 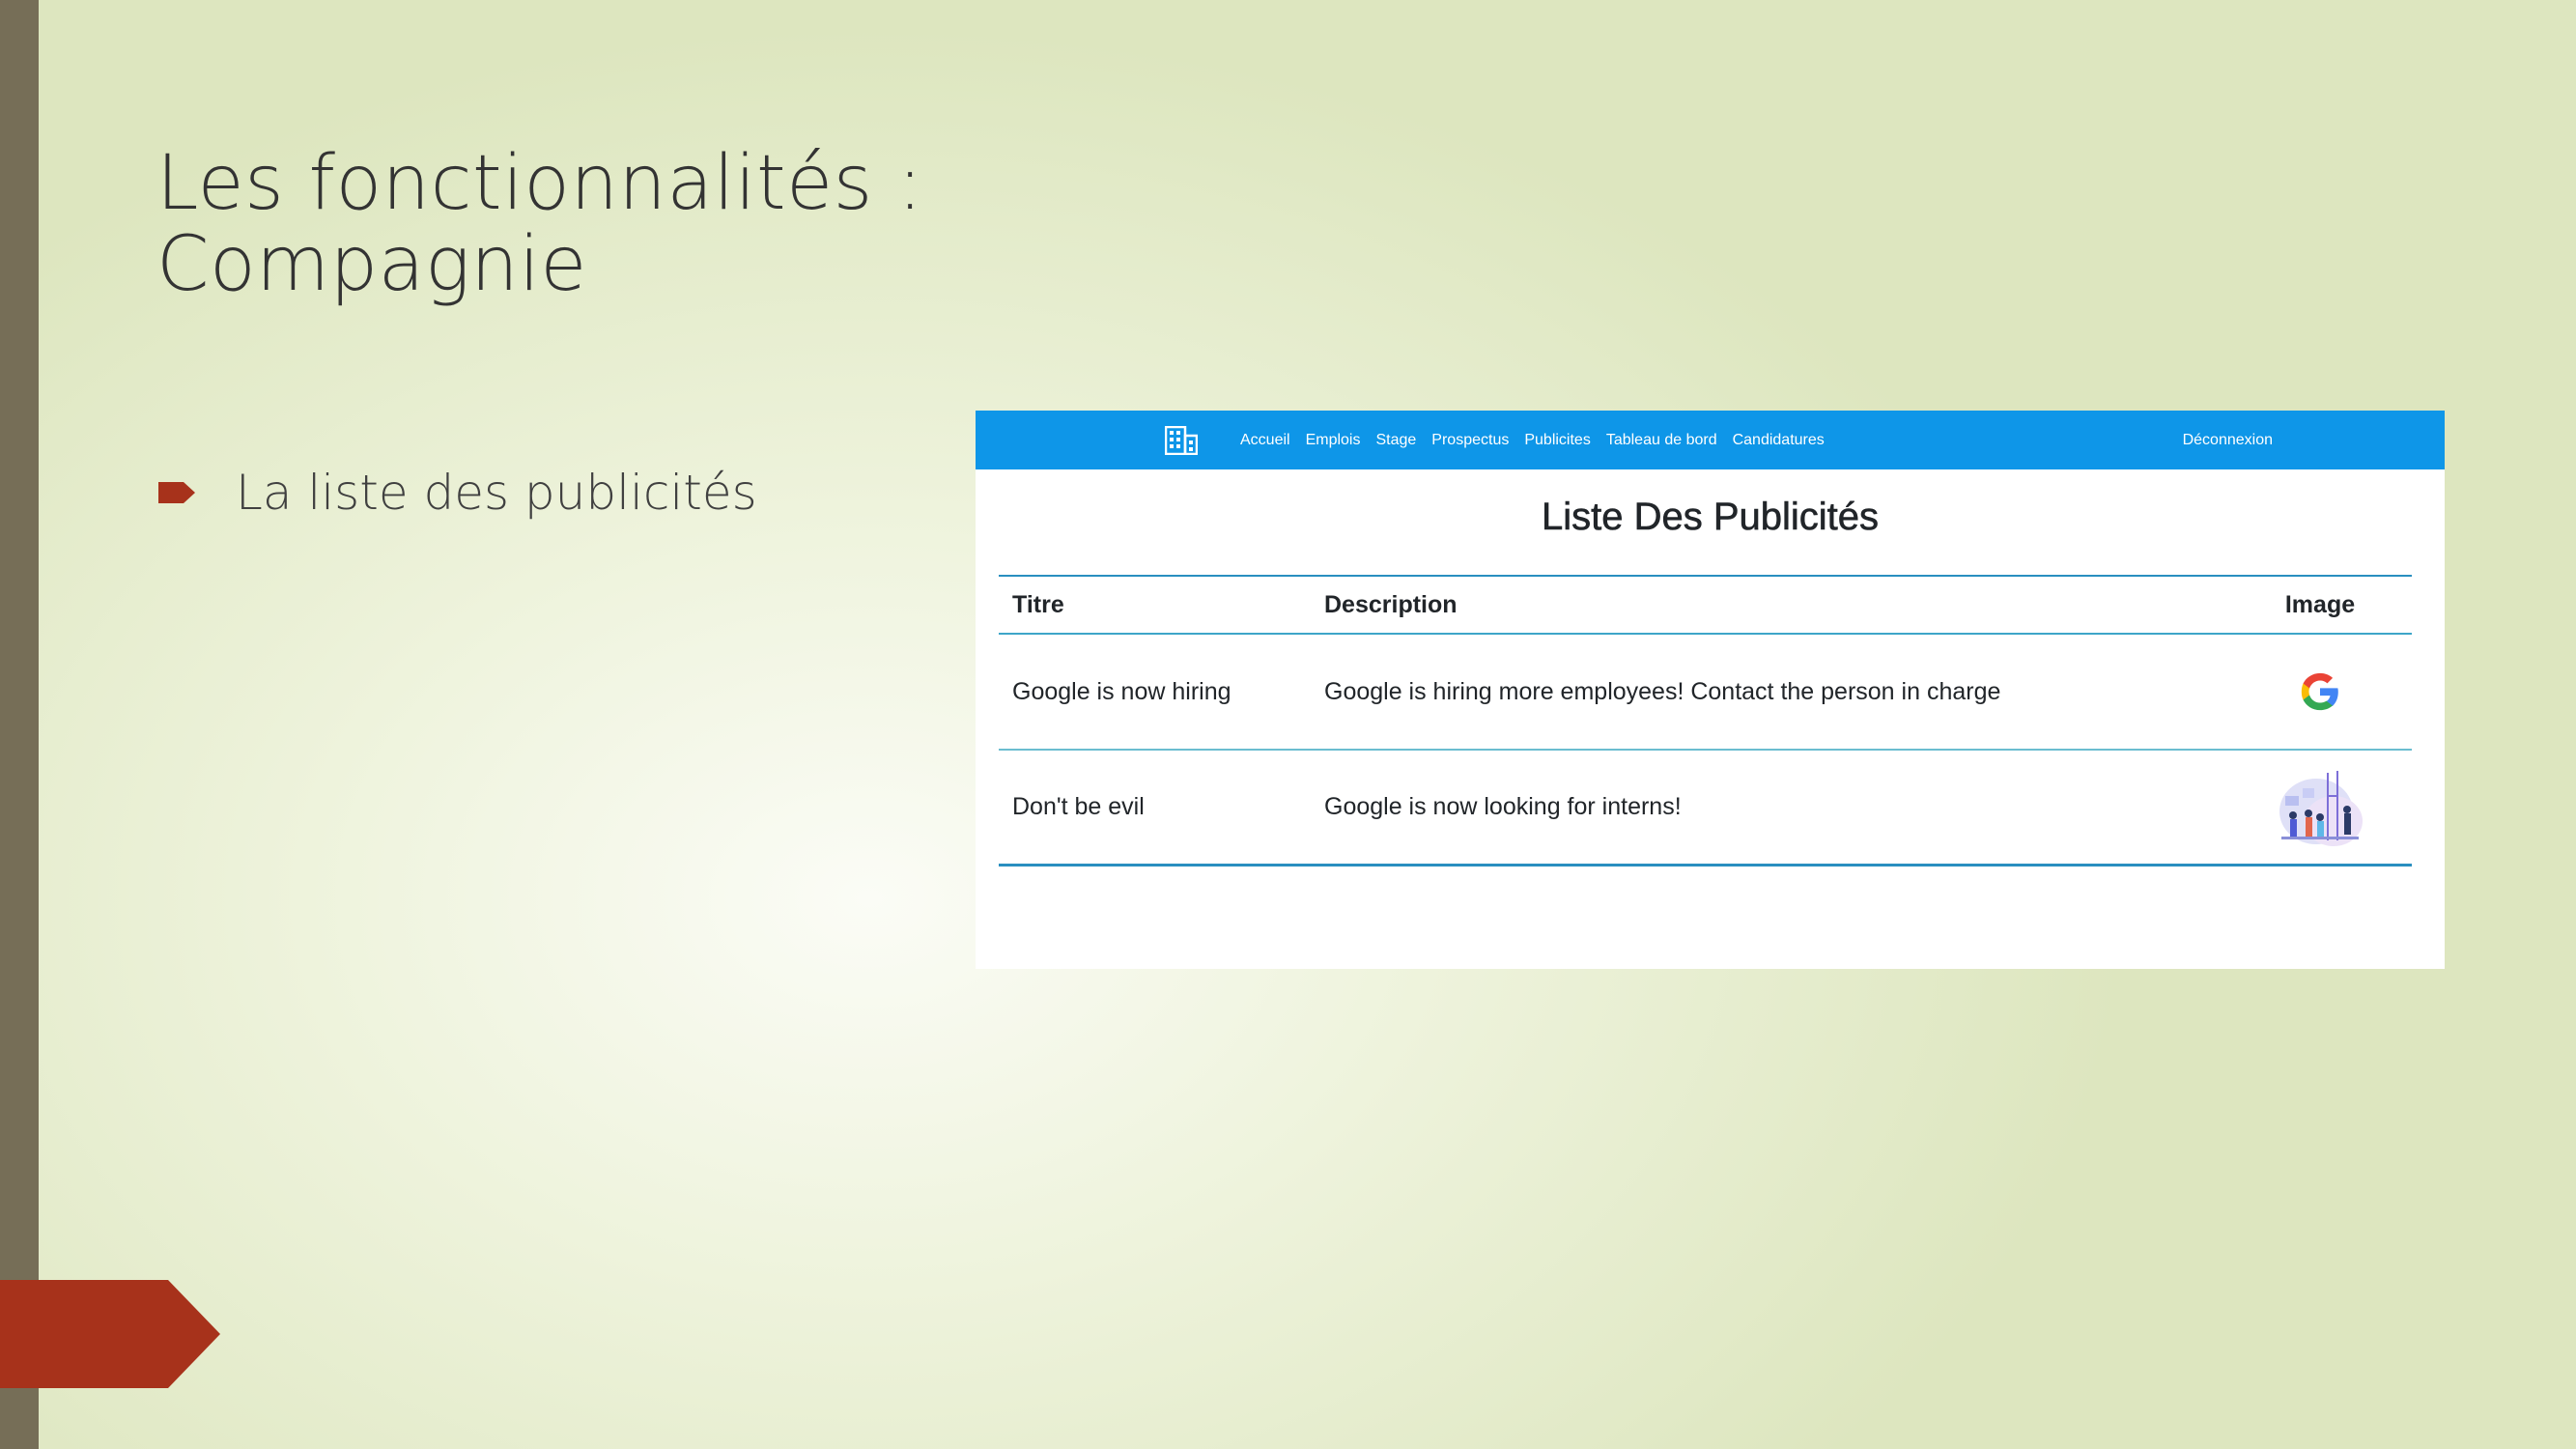 What do you see at coordinates (2228, 440) in the screenshot?
I see `logout-link: Déconnexion` at bounding box center [2228, 440].